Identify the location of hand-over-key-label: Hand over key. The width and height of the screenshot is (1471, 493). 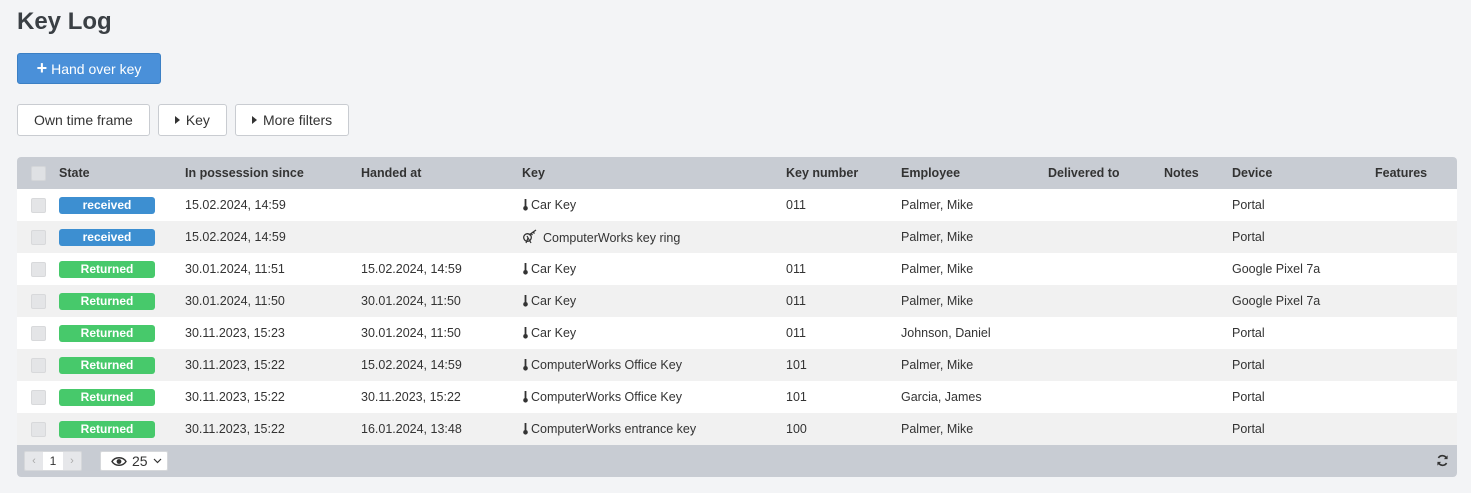
(96, 68).